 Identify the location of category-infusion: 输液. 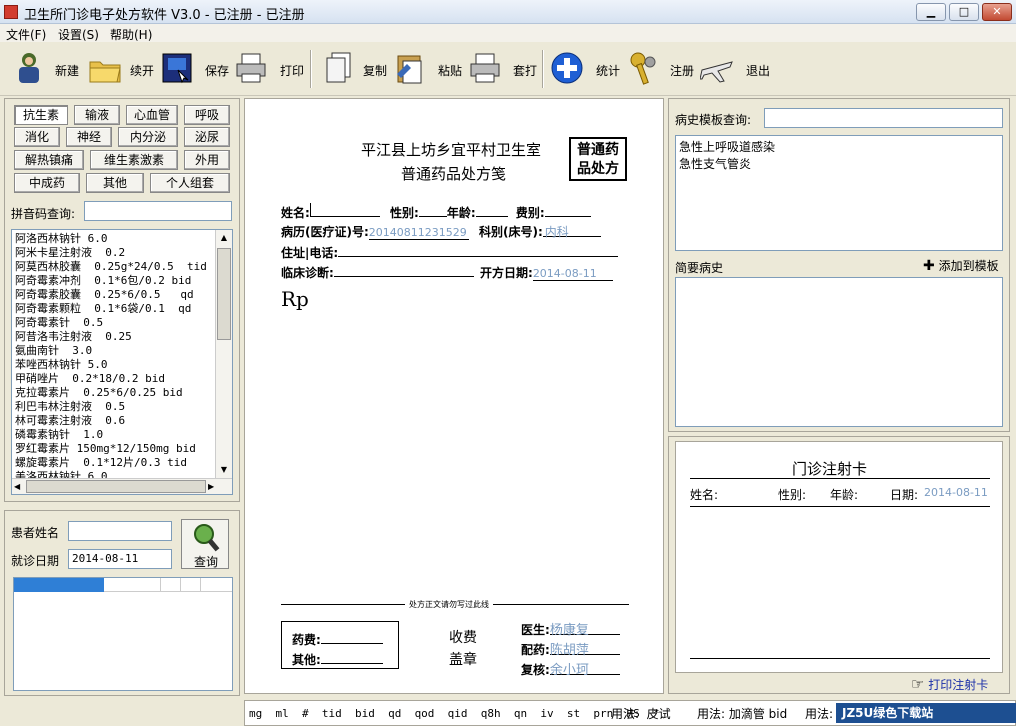
(97, 115).